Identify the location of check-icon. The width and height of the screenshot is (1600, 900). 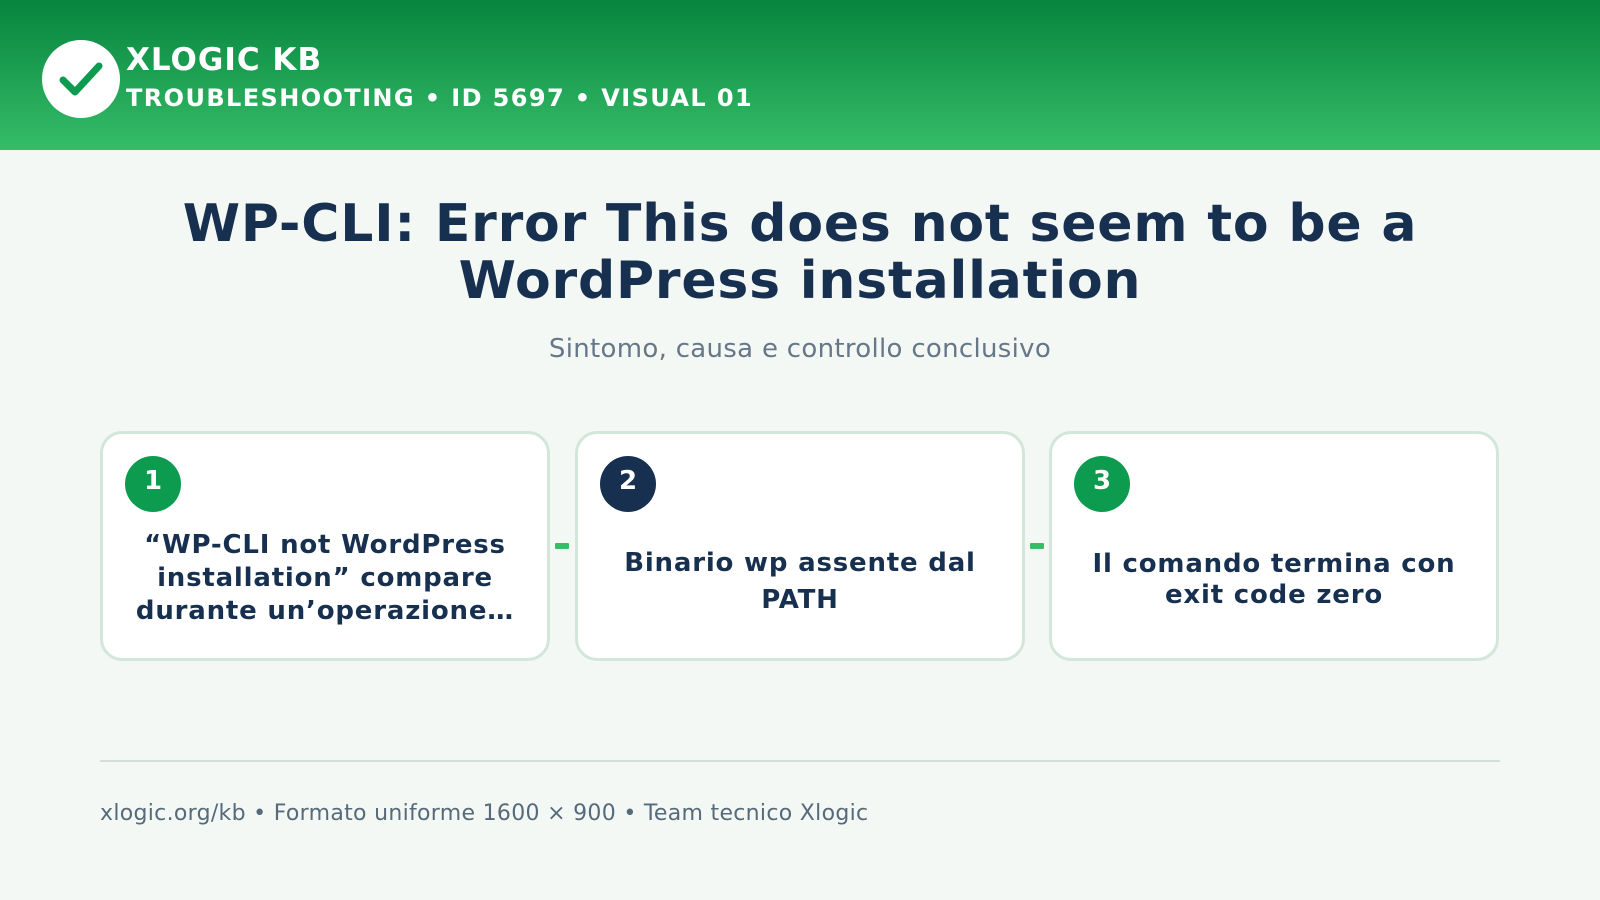
(81, 79).